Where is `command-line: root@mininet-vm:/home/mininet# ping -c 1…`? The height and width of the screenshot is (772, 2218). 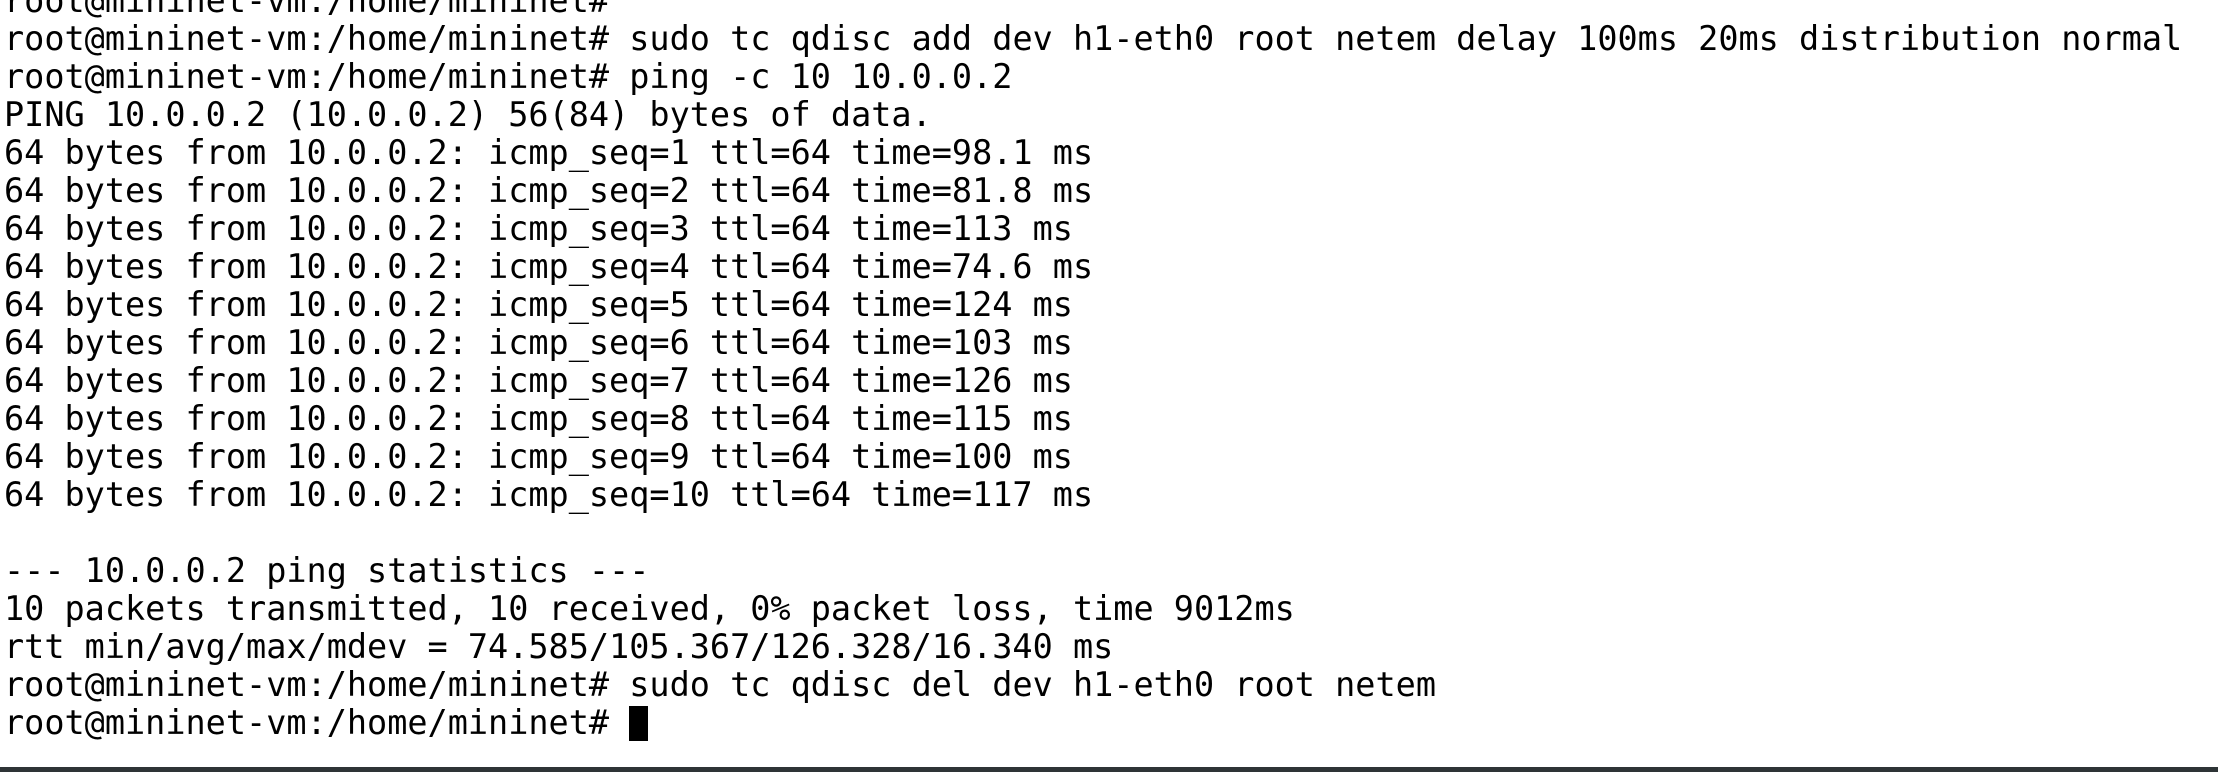 command-line: root@mininet-vm:/home/mininet# ping -c 1… is located at coordinates (1093, 77).